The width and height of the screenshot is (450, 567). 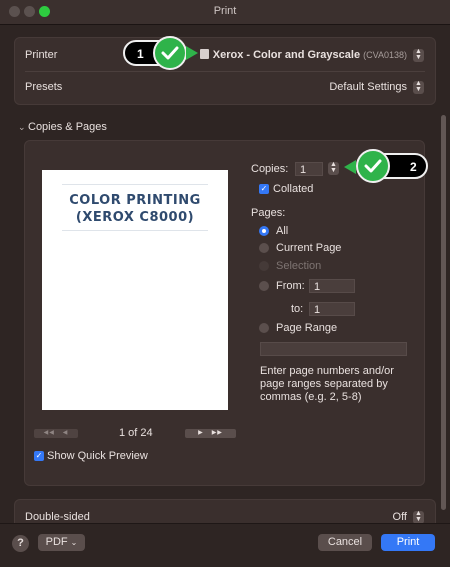 What do you see at coordinates (204, 54) in the screenshot?
I see `printer-icon` at bounding box center [204, 54].